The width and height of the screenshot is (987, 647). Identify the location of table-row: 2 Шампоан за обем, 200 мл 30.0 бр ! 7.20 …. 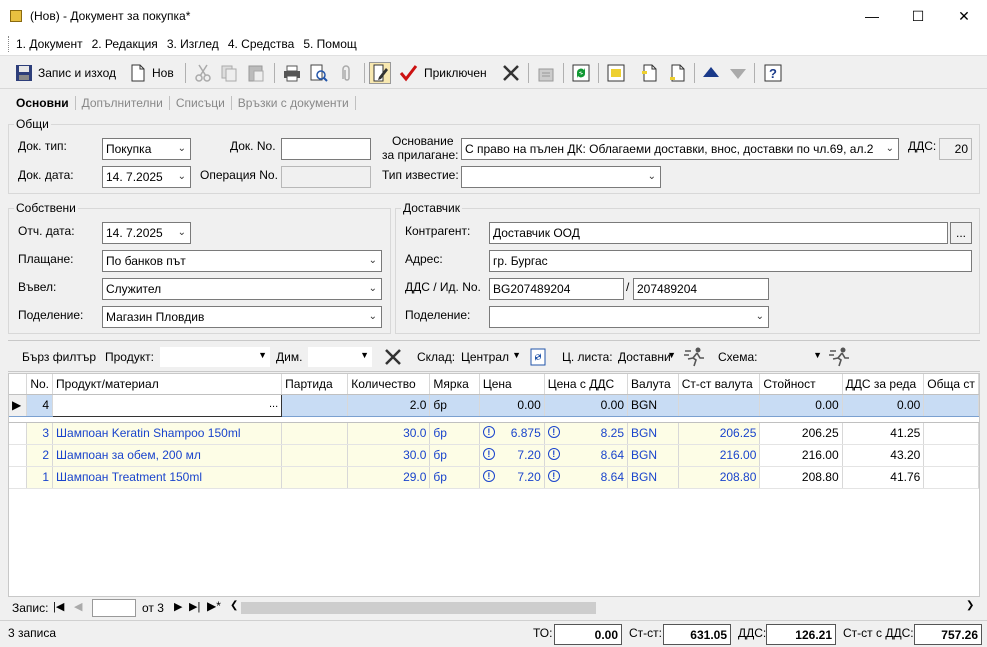
(494, 455).